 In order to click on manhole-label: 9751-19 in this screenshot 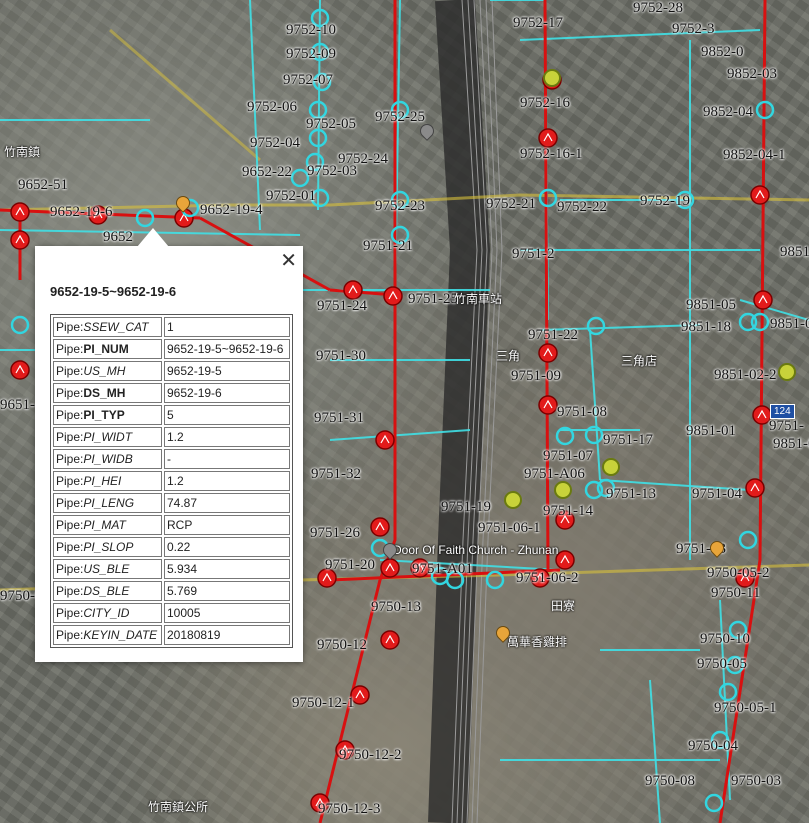, I will do `click(466, 507)`.